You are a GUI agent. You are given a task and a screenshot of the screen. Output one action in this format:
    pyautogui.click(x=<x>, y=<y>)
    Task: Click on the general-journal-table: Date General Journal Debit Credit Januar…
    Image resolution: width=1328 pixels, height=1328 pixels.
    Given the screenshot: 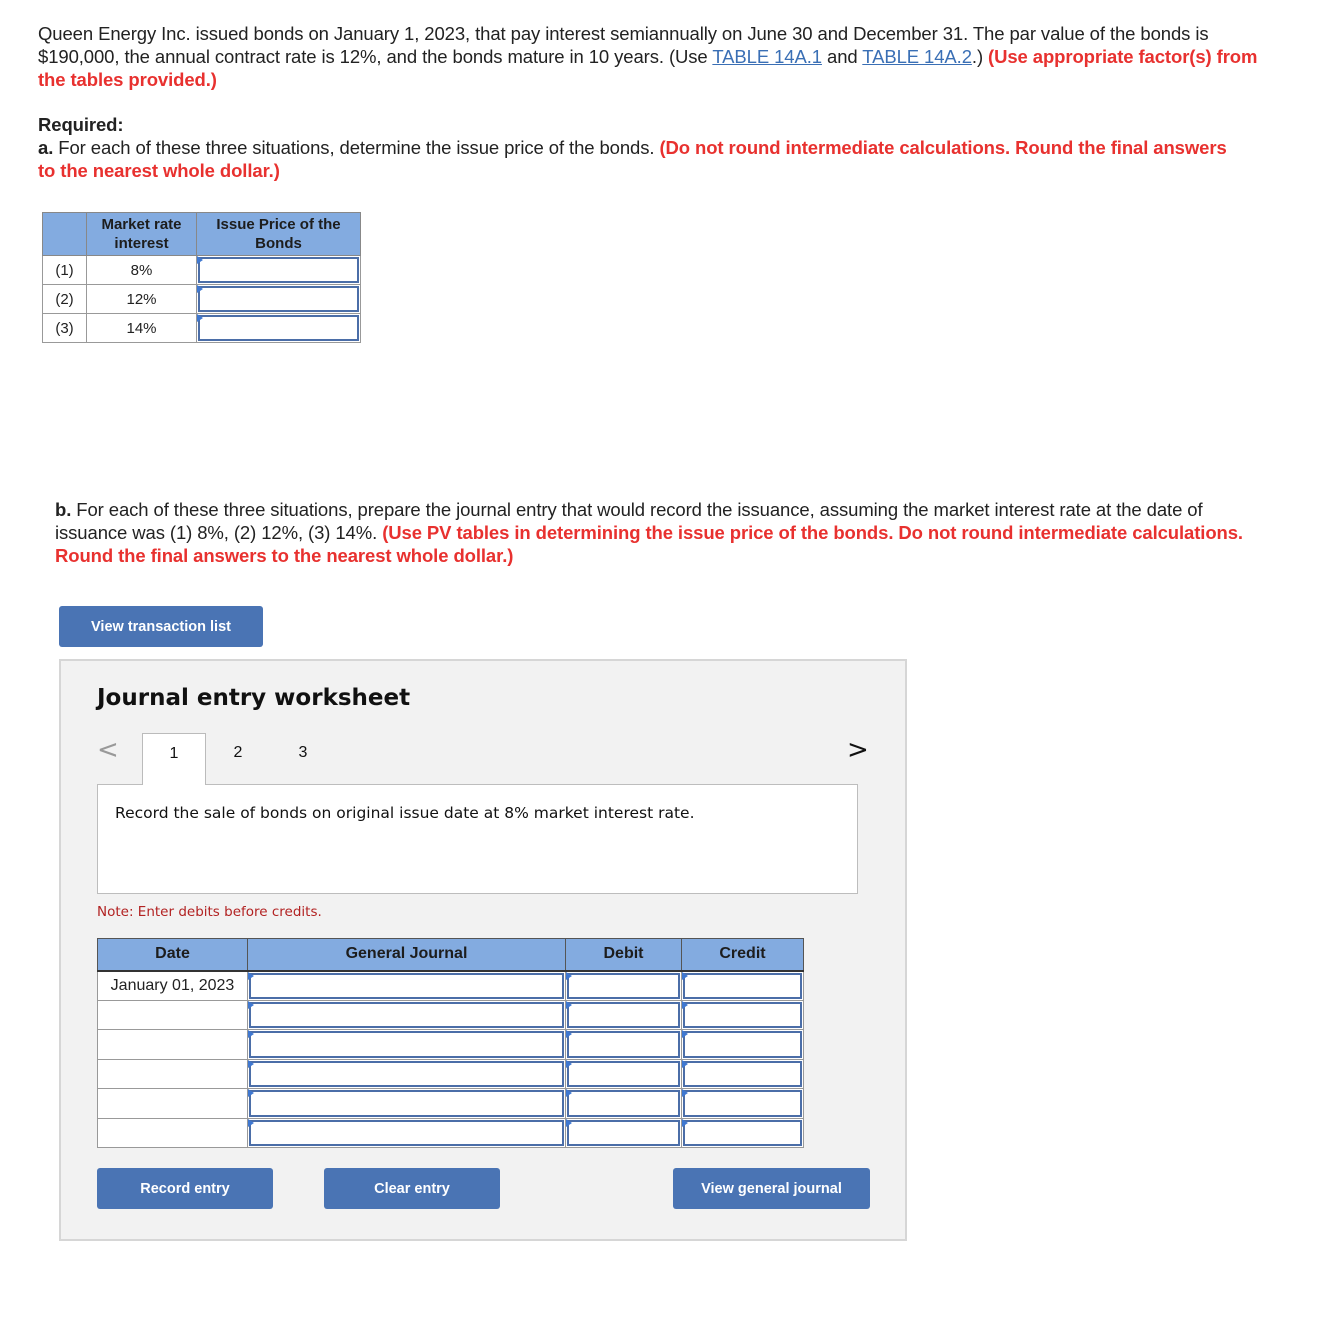 What is the action you would take?
    pyautogui.click(x=450, y=1043)
    